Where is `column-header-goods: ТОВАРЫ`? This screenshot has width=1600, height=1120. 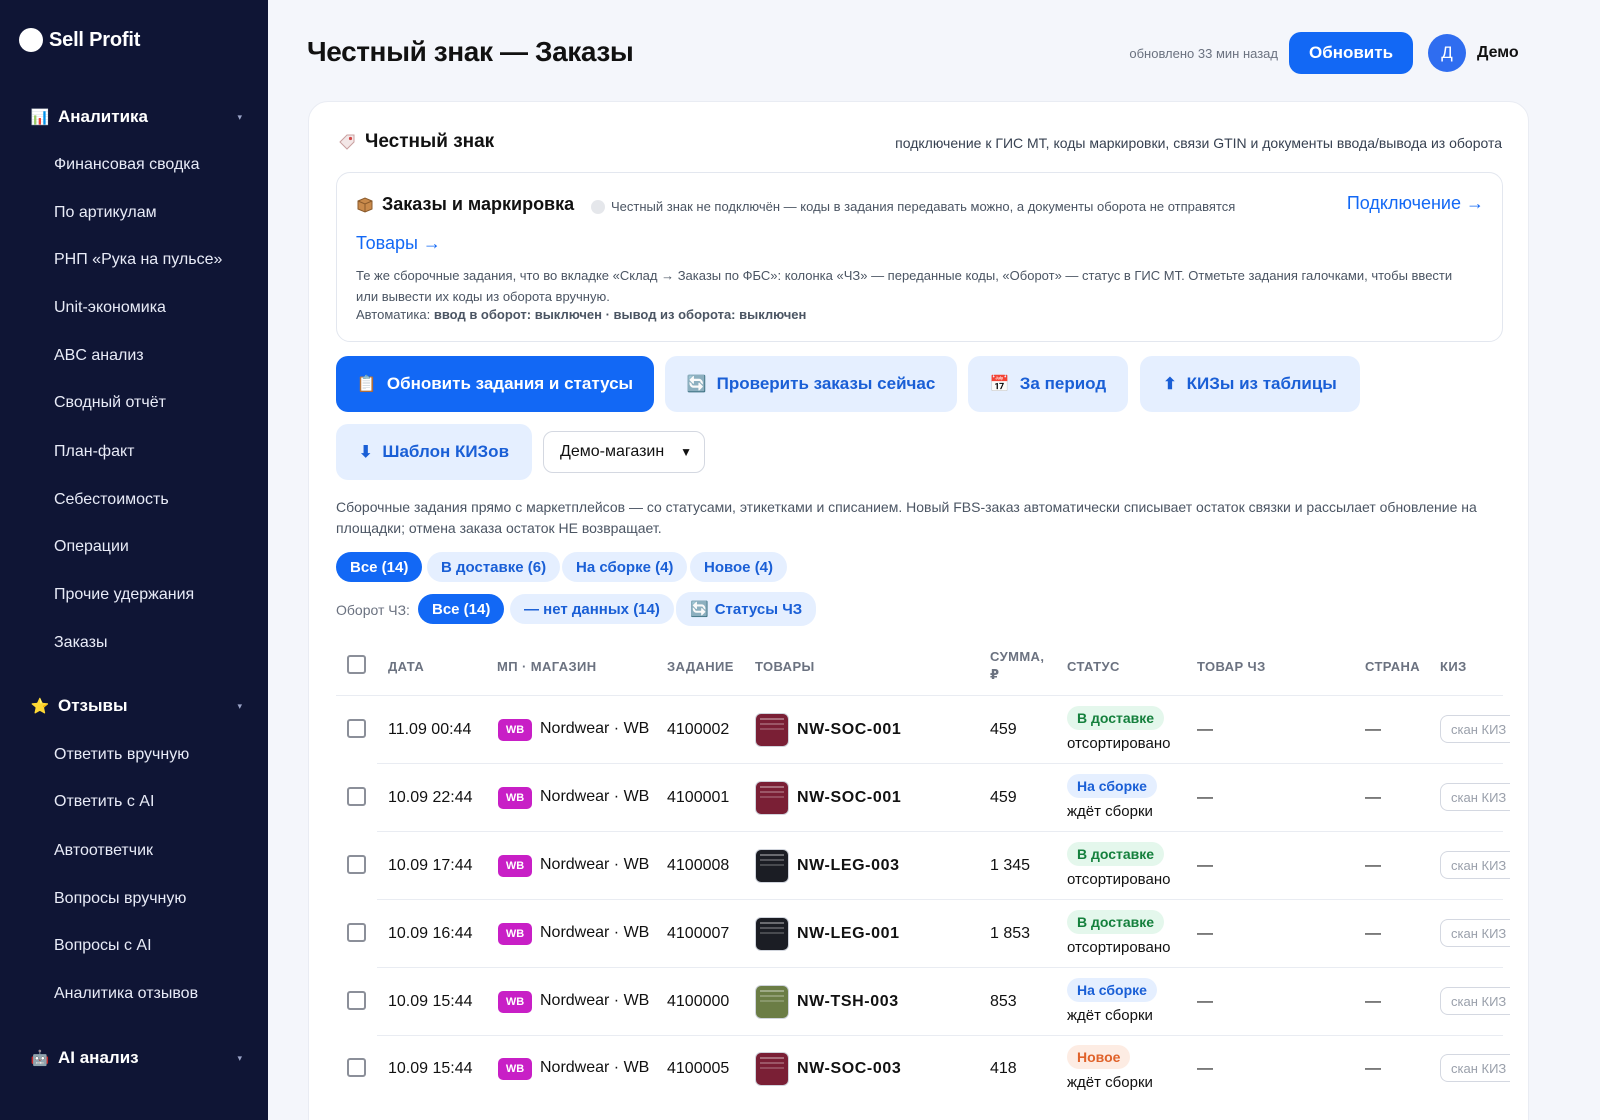 column-header-goods: ТОВАРЫ is located at coordinates (785, 667).